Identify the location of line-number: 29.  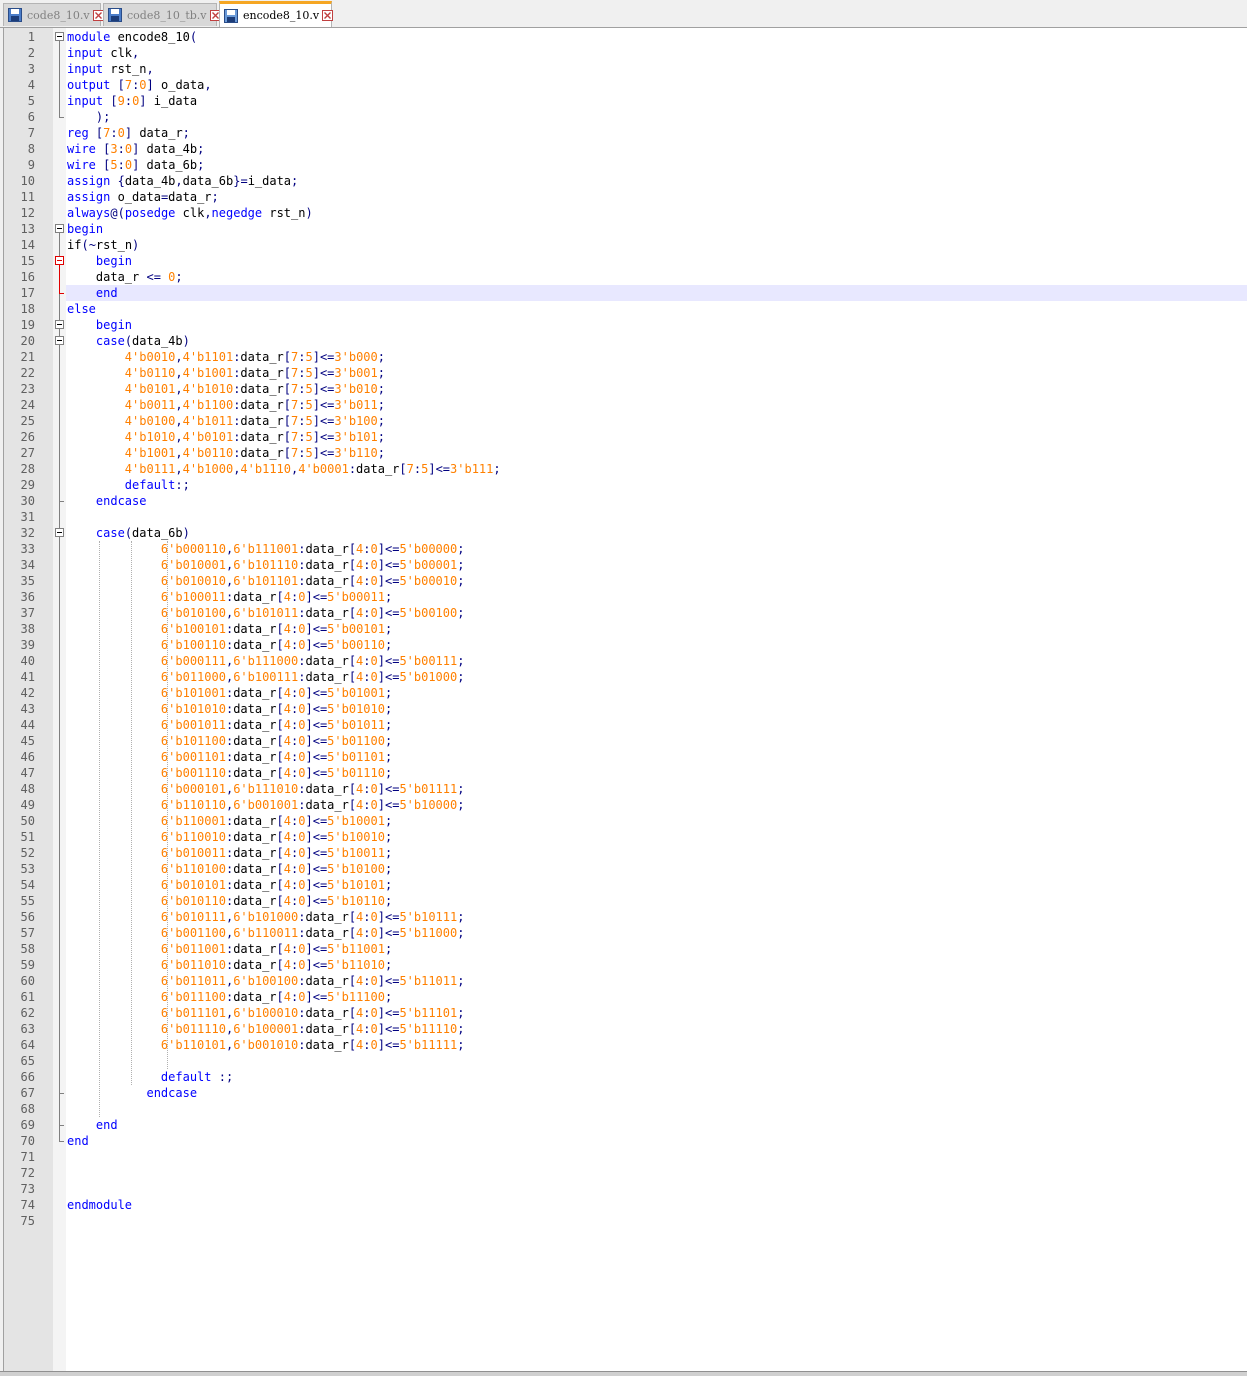
(27, 485).